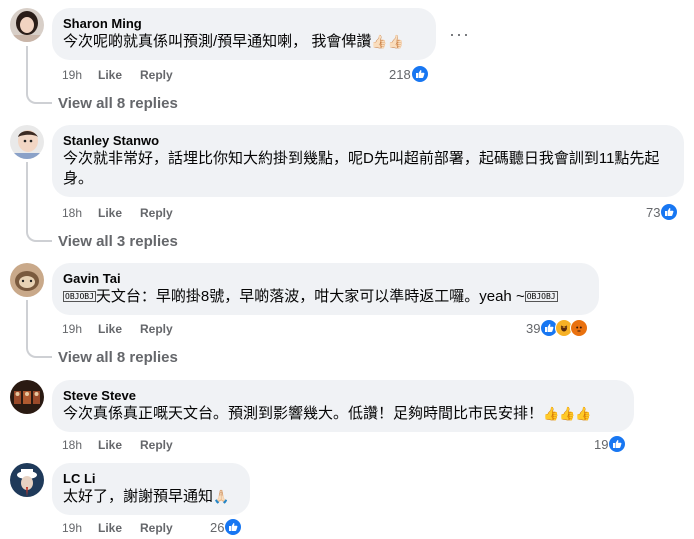 The image size is (694, 539). I want to click on reaction-summary: 218, so click(409, 74).